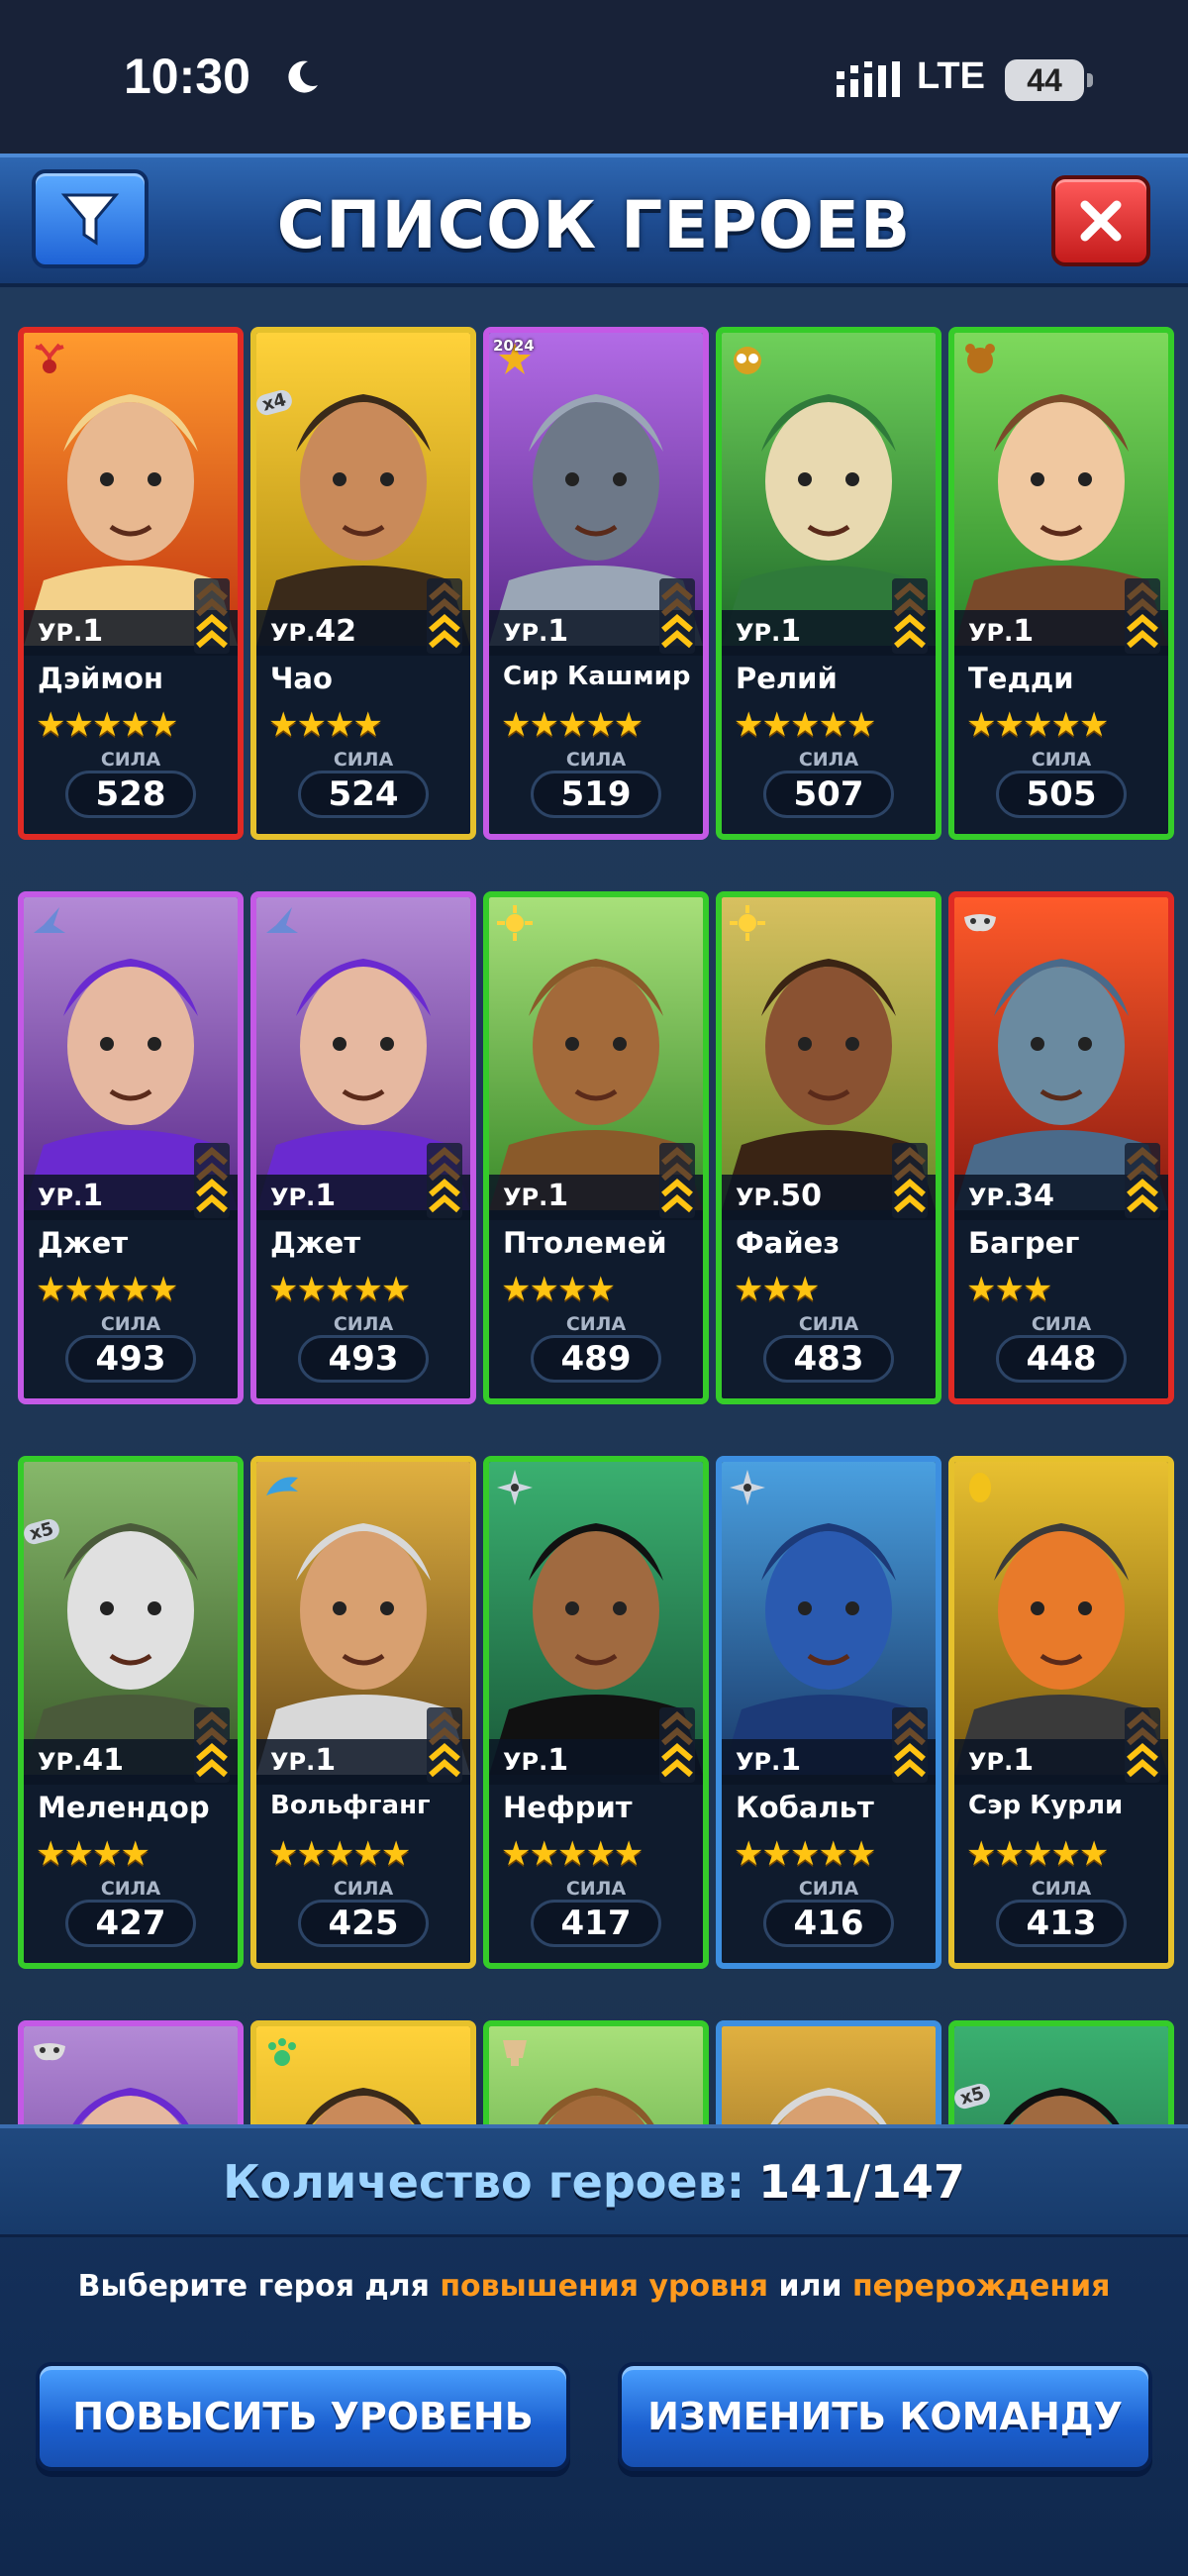 Image resolution: width=1188 pixels, height=2576 pixels. Describe the element at coordinates (869, 79) in the screenshot. I see `signal-icon` at that location.